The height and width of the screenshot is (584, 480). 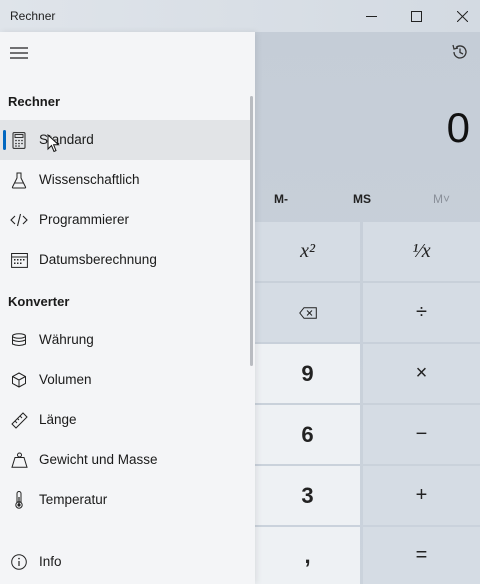 What do you see at coordinates (66, 339) in the screenshot?
I see `nav-item-label: Währung` at bounding box center [66, 339].